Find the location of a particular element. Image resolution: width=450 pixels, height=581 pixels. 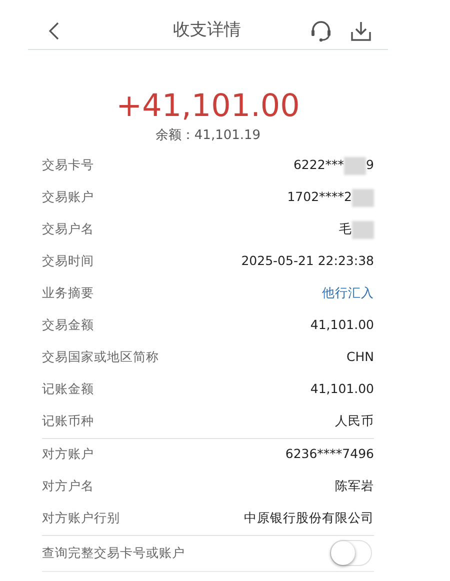

field-label: 对方账户行别 is located at coordinates (81, 518).